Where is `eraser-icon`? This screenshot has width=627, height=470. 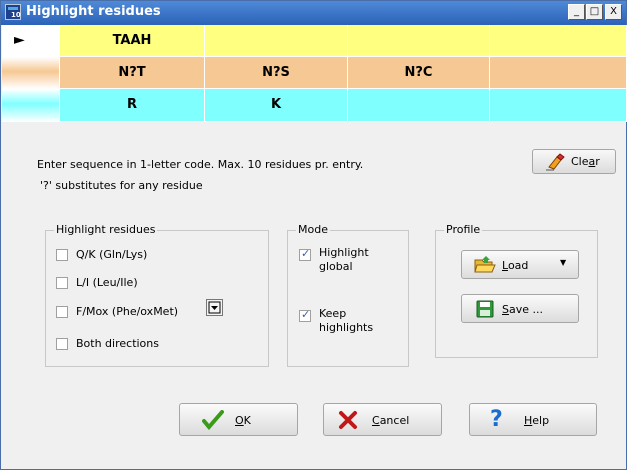 eraser-icon is located at coordinates (555, 162).